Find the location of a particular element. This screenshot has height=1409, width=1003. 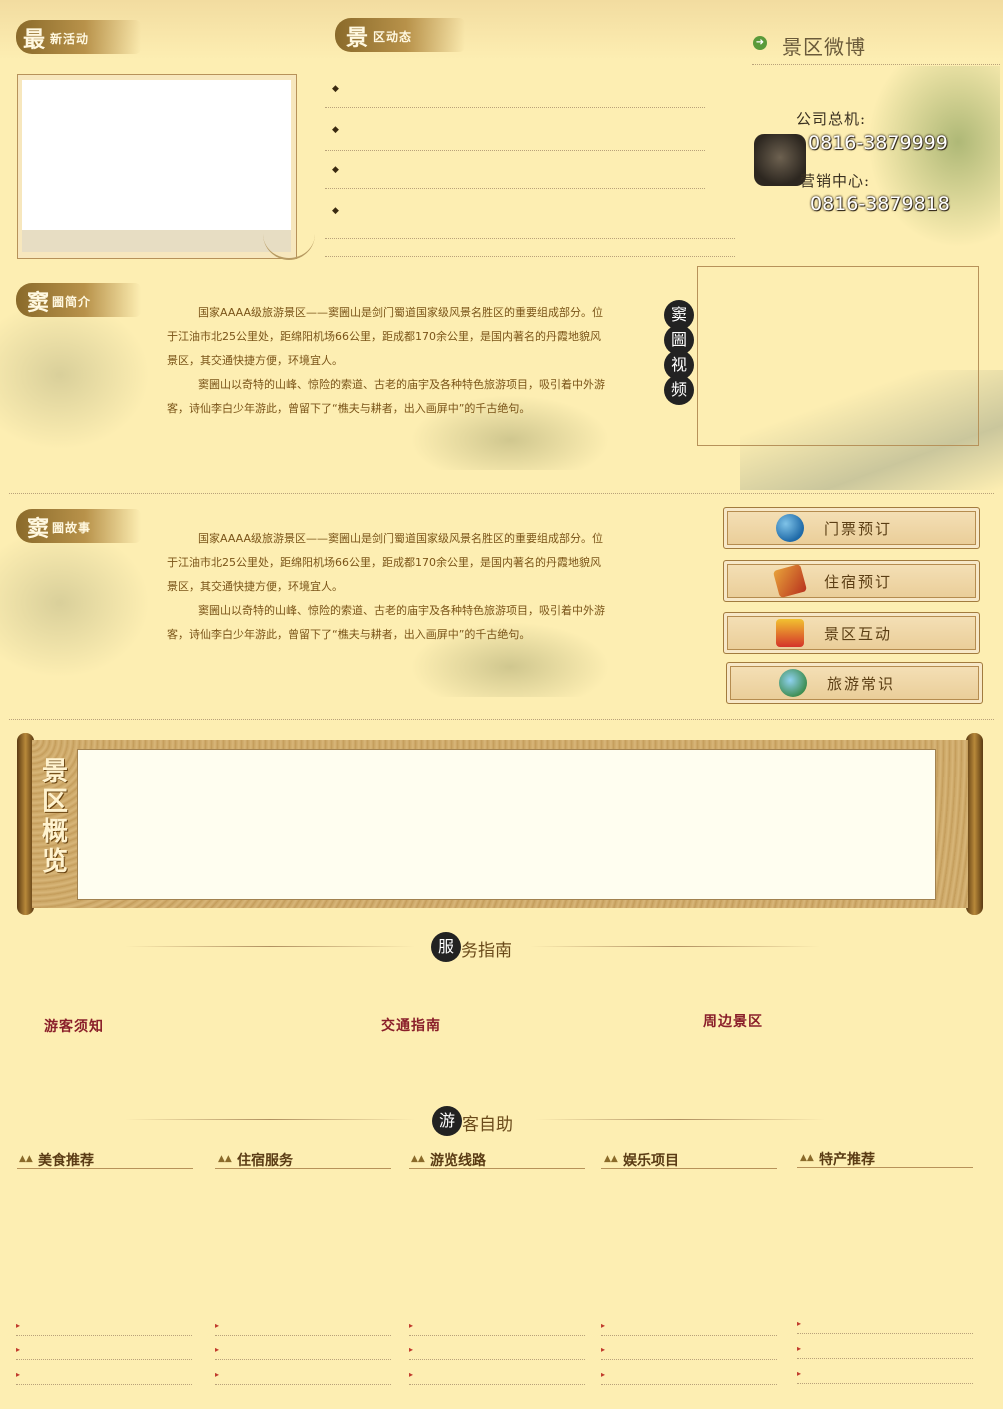

overview-char: 区 is located at coordinates (54, 802).